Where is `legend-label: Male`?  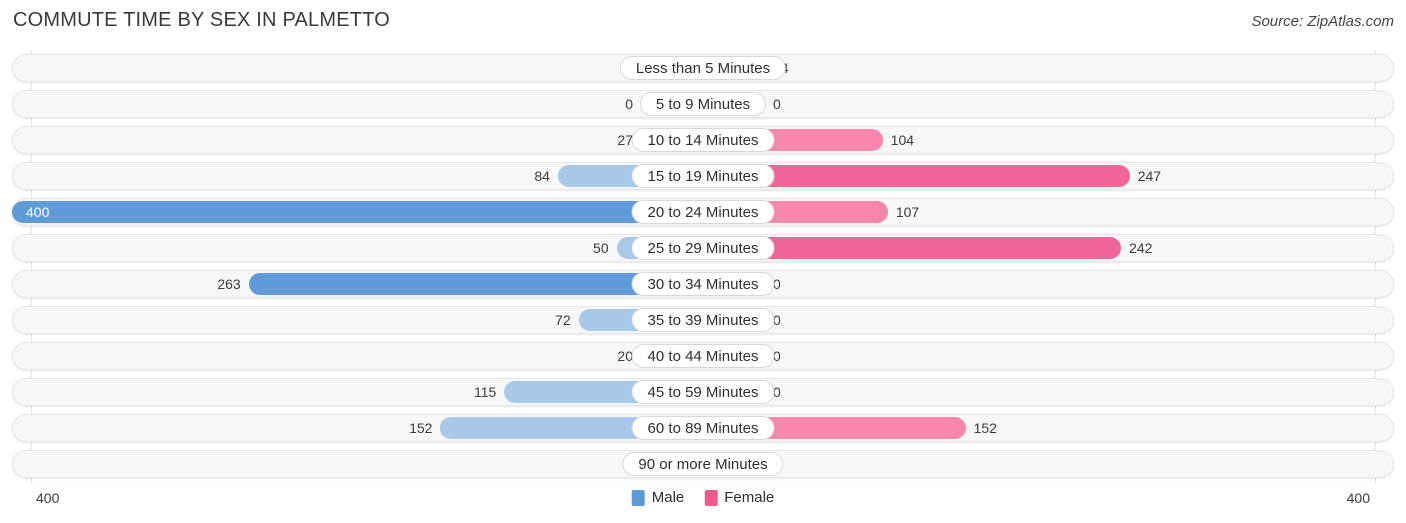 legend-label: Male is located at coordinates (668, 497).